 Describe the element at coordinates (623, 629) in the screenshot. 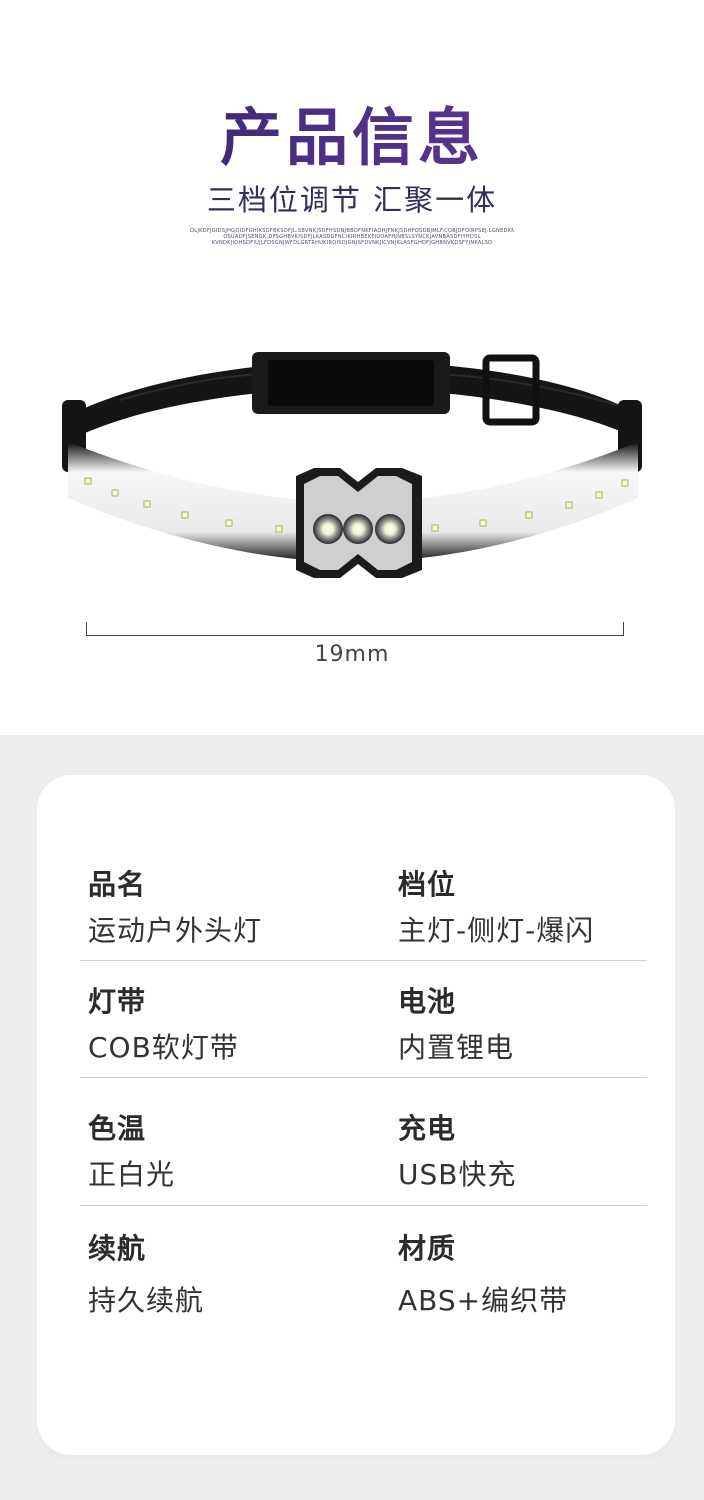

I see `dimension-tick-right` at that location.